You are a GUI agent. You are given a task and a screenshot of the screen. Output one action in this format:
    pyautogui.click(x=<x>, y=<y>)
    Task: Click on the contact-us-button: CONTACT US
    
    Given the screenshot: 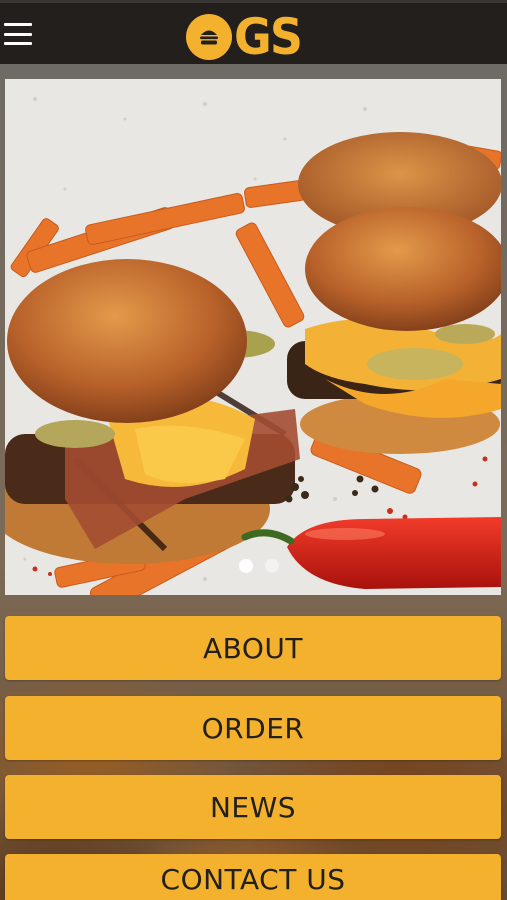 What is the action you would take?
    pyautogui.click(x=253, y=877)
    